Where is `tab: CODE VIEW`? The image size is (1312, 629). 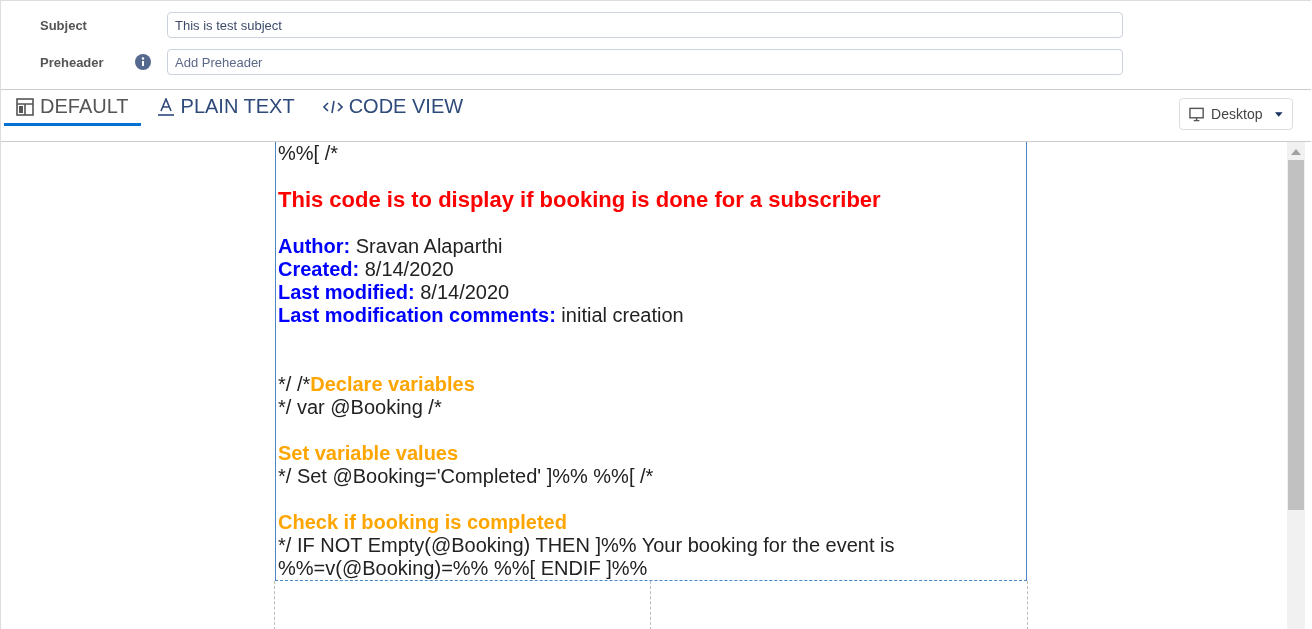 tab: CODE VIEW is located at coordinates (393, 108).